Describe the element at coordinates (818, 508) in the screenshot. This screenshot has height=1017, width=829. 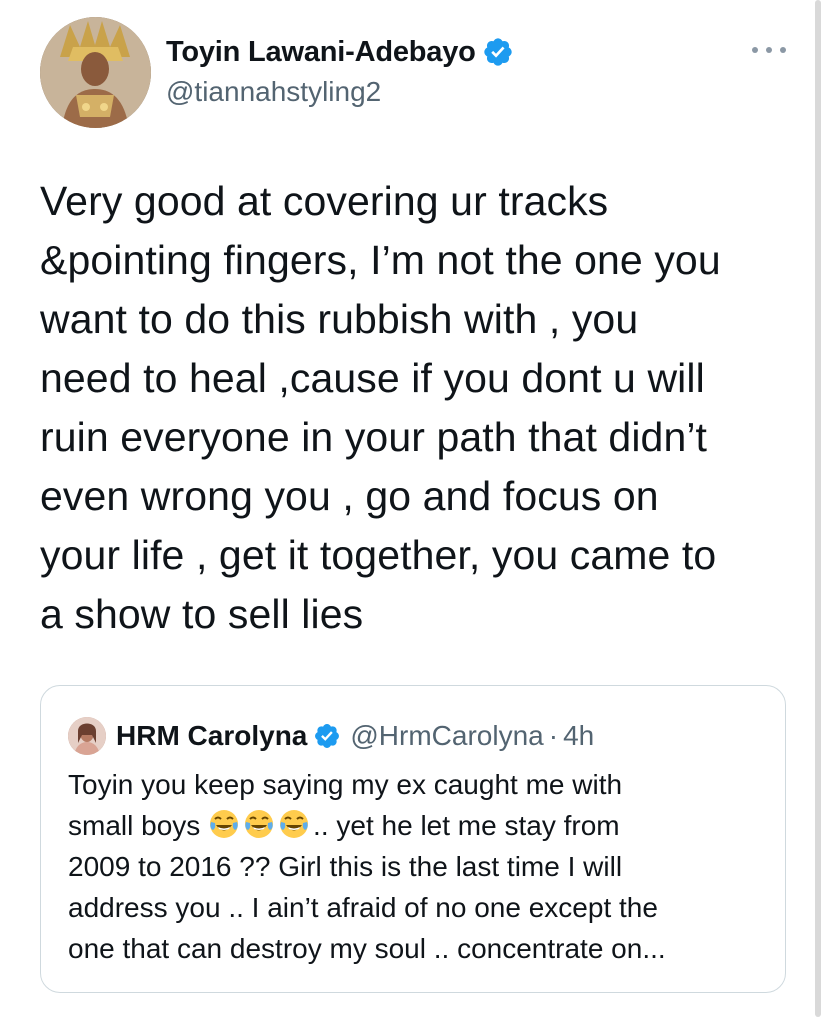
I see `scrollbar` at that location.